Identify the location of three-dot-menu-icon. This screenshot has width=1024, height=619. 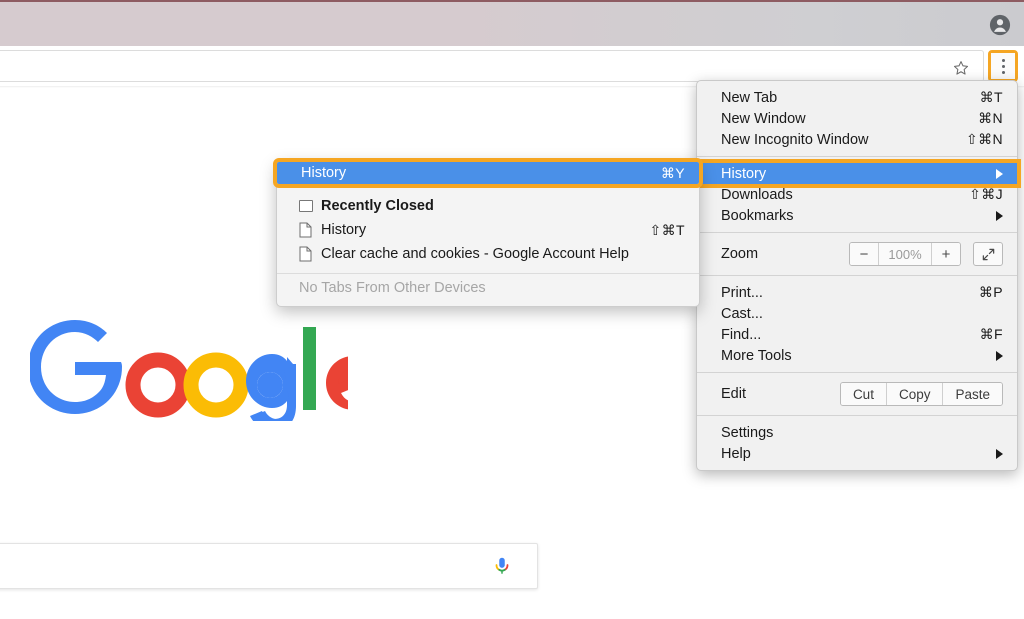
(1003, 66).